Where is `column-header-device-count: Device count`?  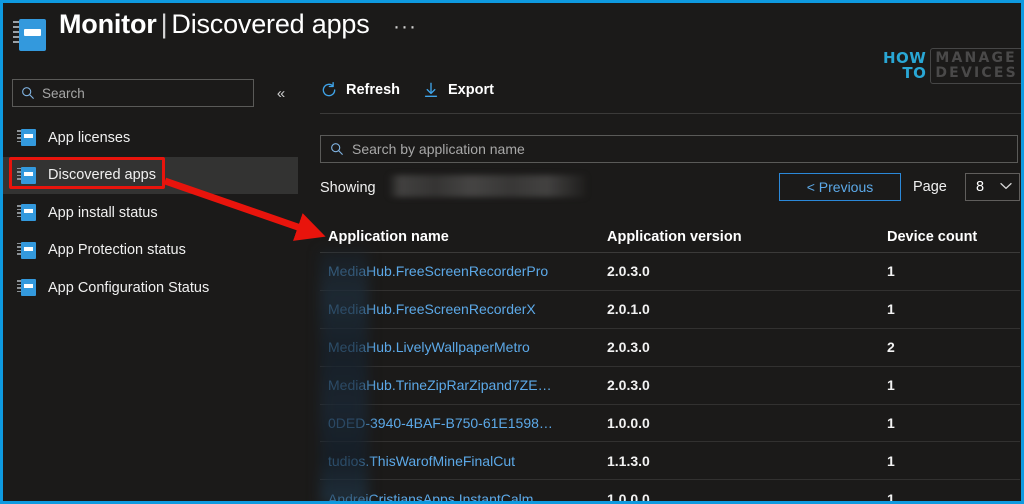 column-header-device-count: Device count is located at coordinates (947, 237).